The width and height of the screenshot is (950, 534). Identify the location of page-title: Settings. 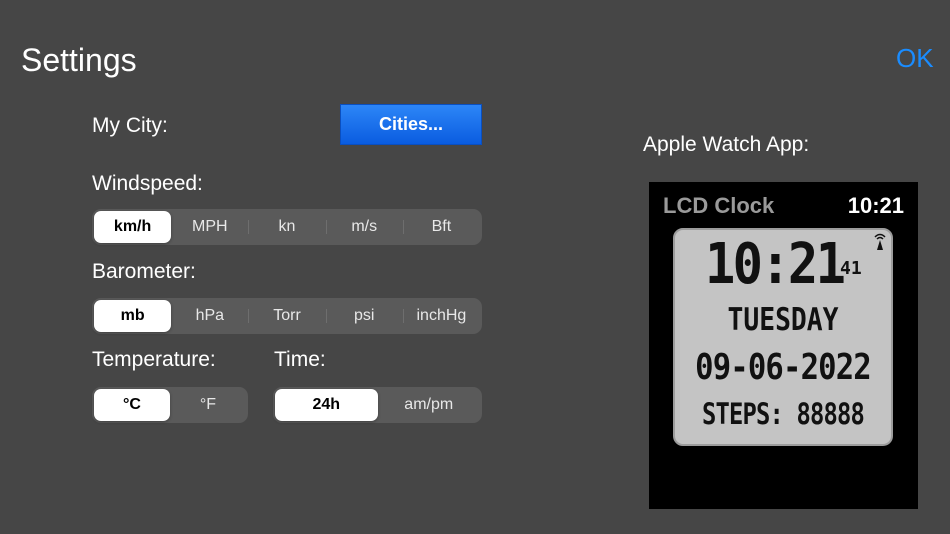
(79, 60).